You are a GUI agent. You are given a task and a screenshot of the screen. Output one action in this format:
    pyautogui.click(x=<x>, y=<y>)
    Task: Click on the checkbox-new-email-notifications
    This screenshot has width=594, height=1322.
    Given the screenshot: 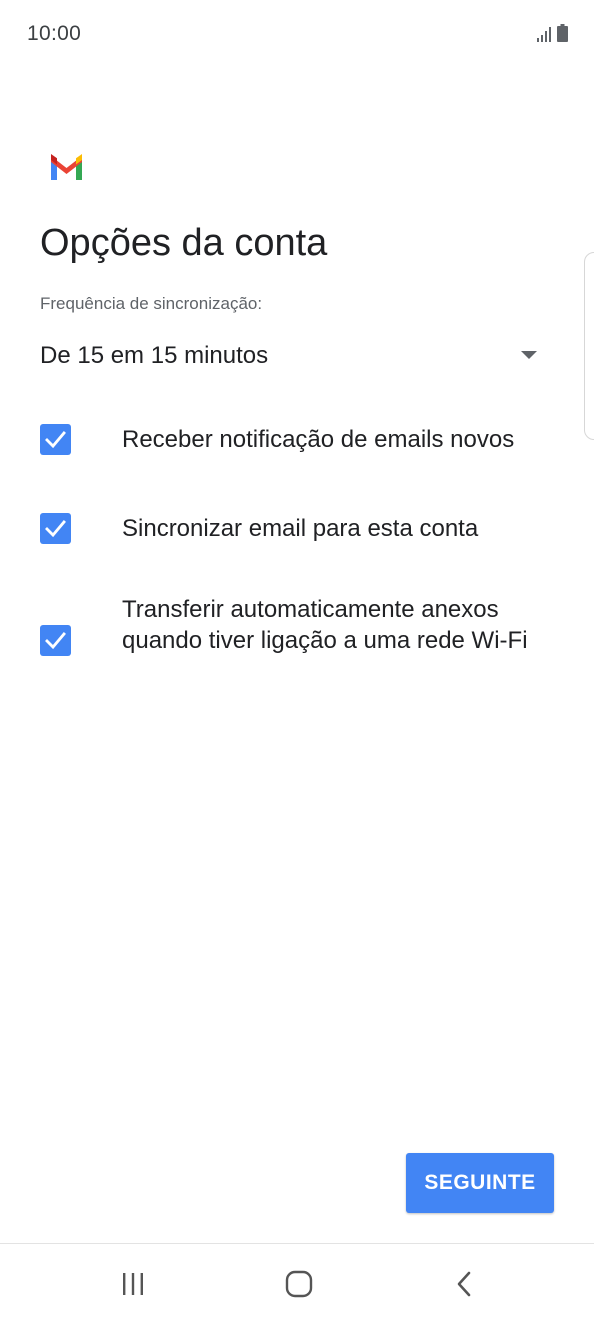 What is the action you would take?
    pyautogui.click(x=55, y=439)
    